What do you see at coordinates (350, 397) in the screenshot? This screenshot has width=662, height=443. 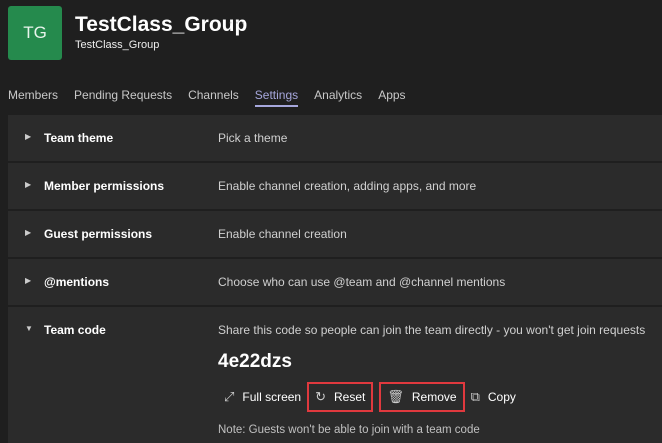 I see `reset-label: Reset` at bounding box center [350, 397].